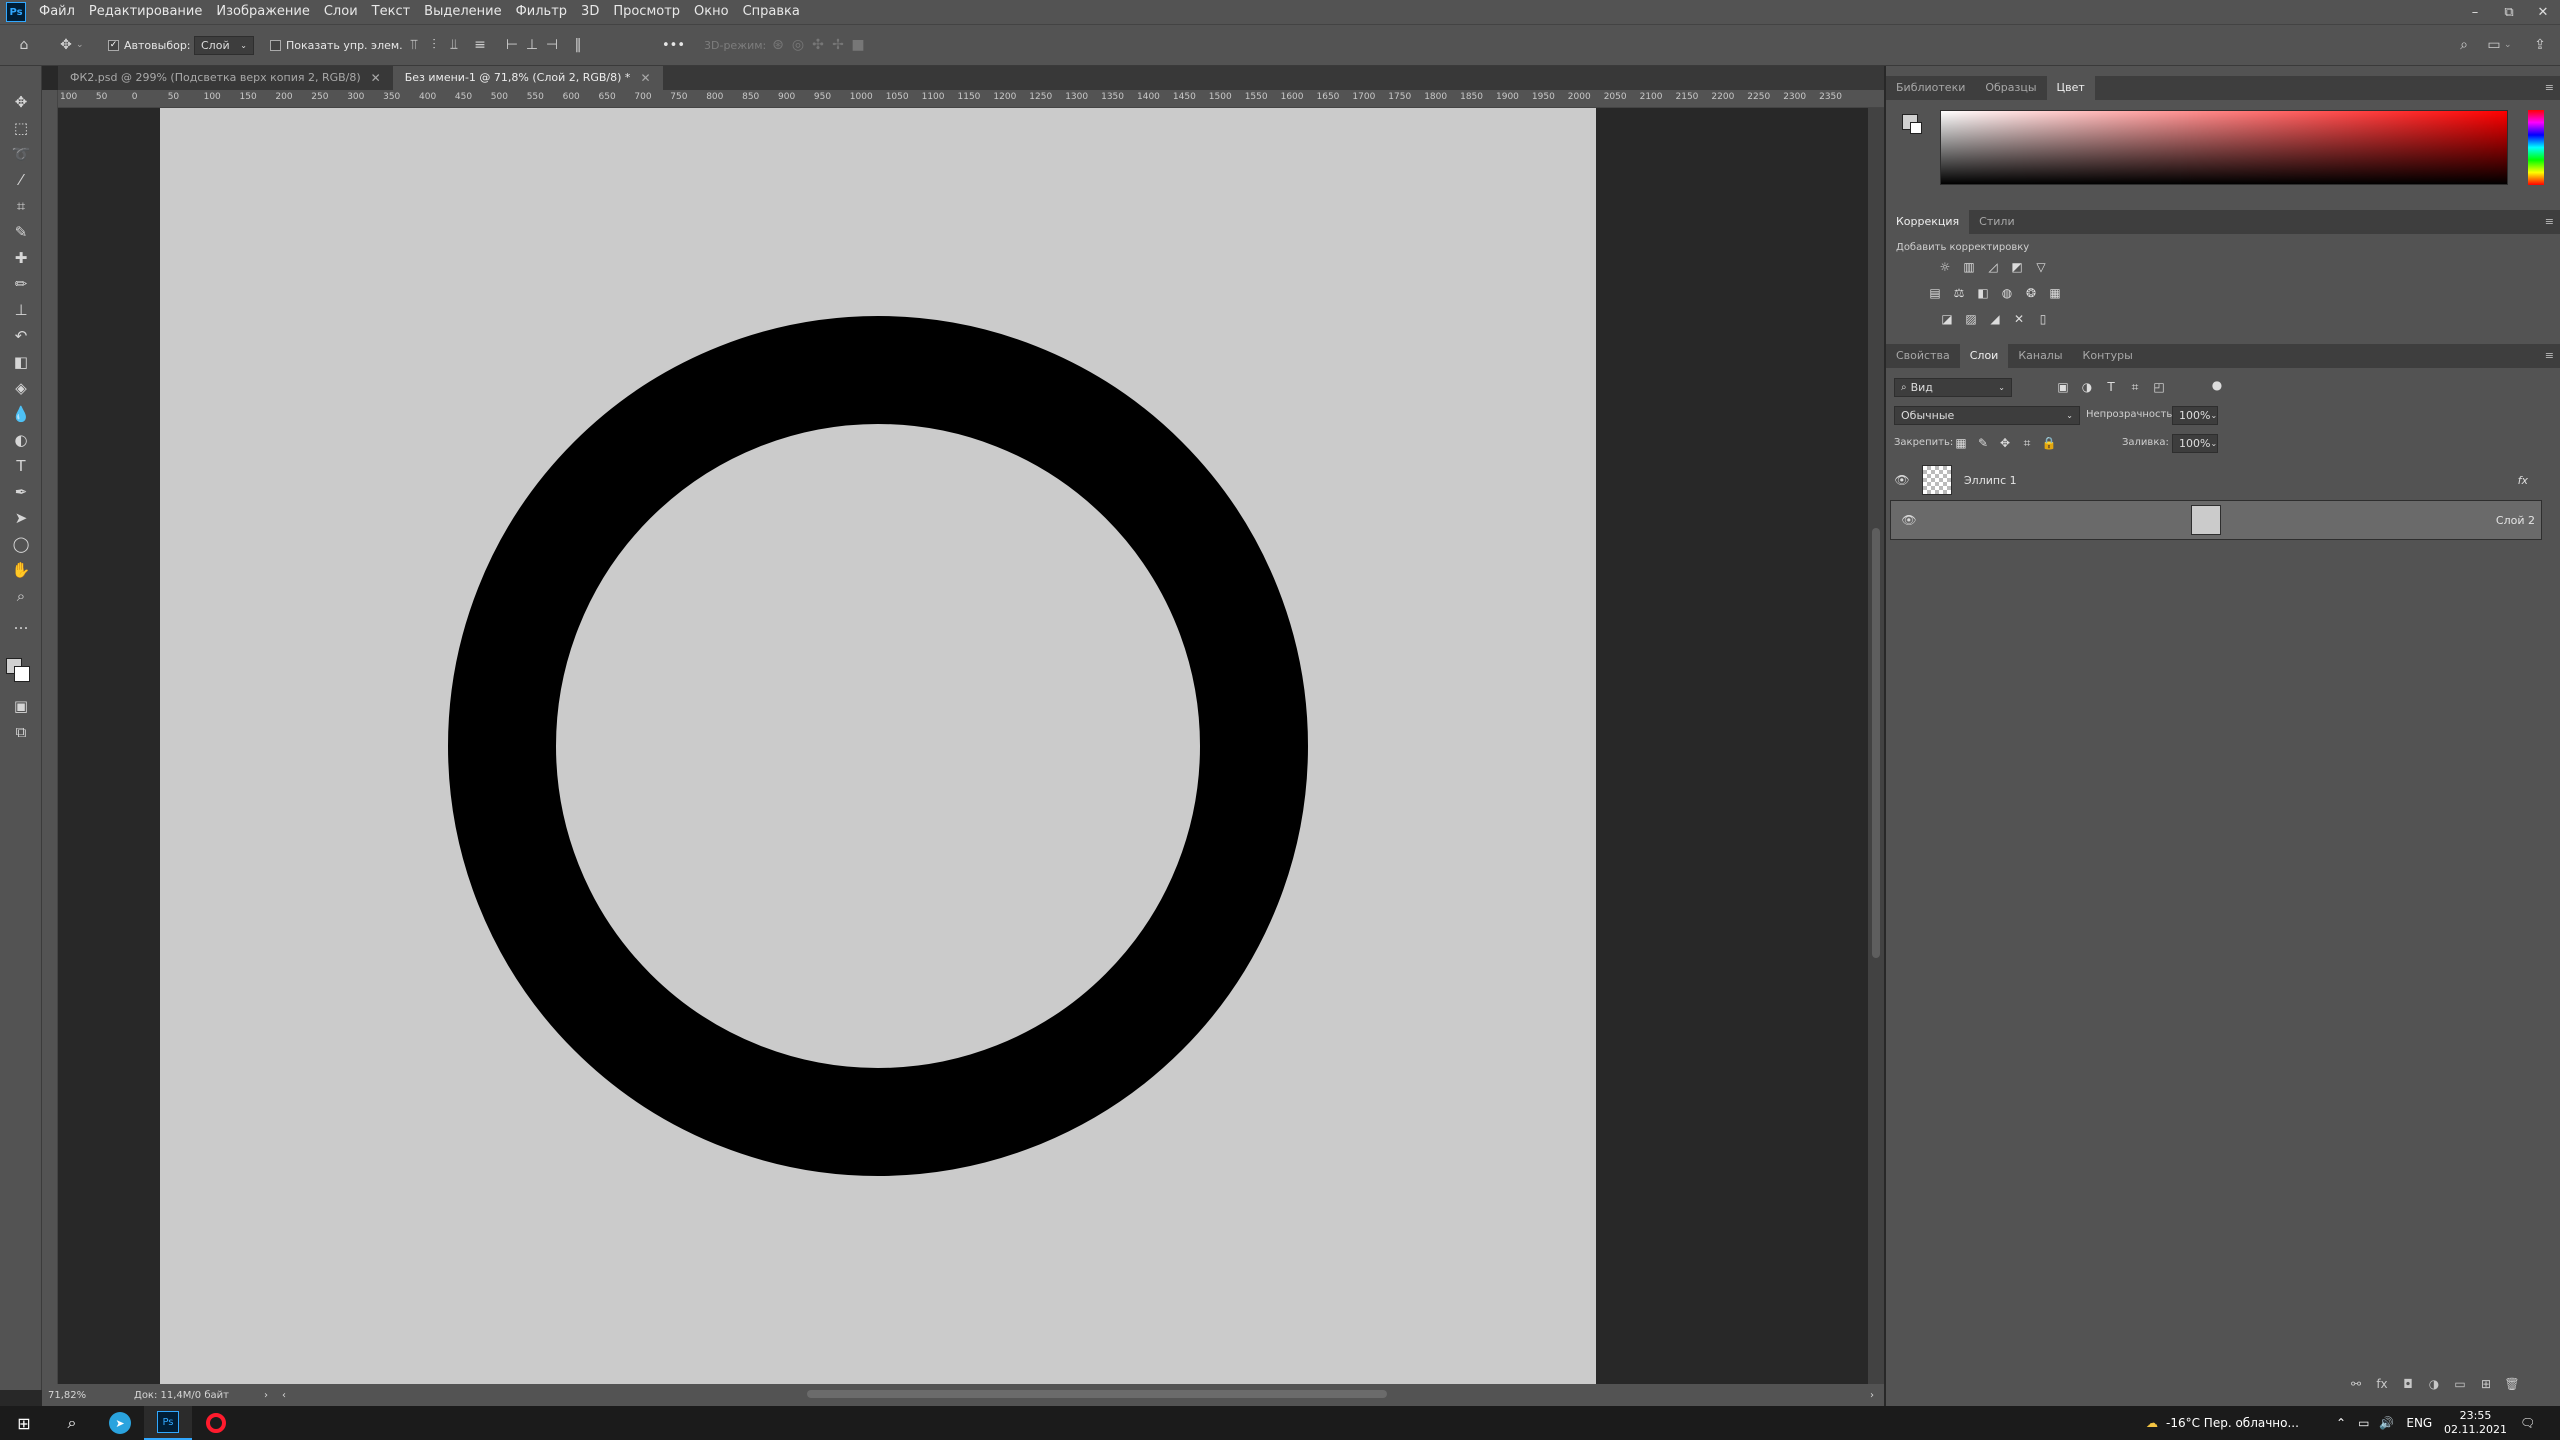 The height and width of the screenshot is (1440, 2560). I want to click on exposure-icon: ◩, so click(2017, 267).